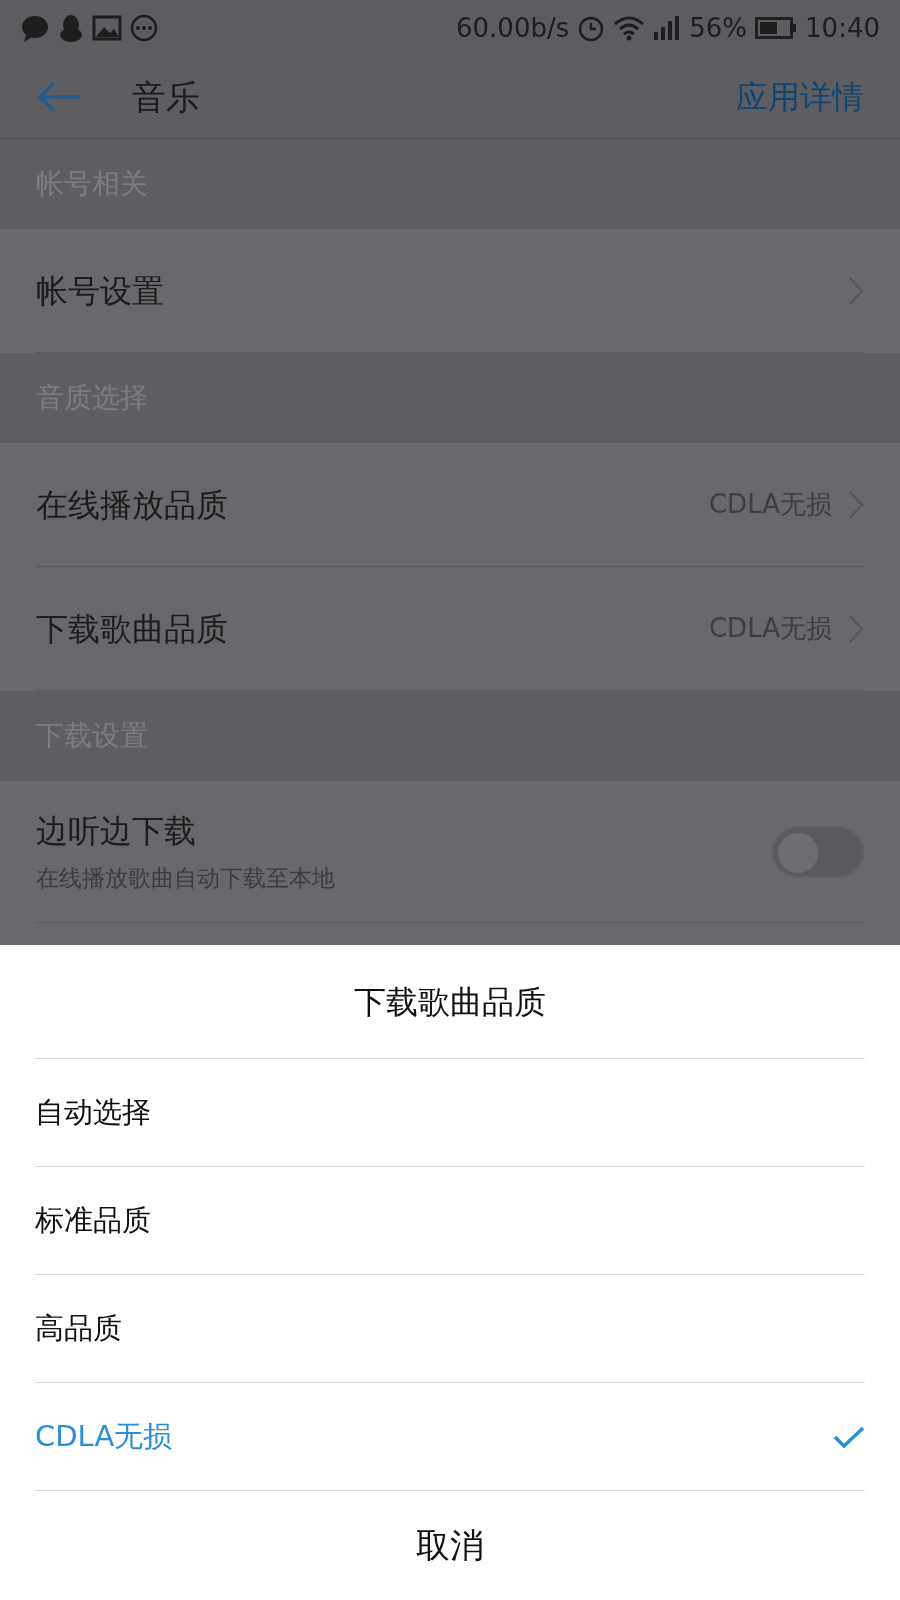 This screenshot has width=900, height=1600. I want to click on back-button, so click(59, 97).